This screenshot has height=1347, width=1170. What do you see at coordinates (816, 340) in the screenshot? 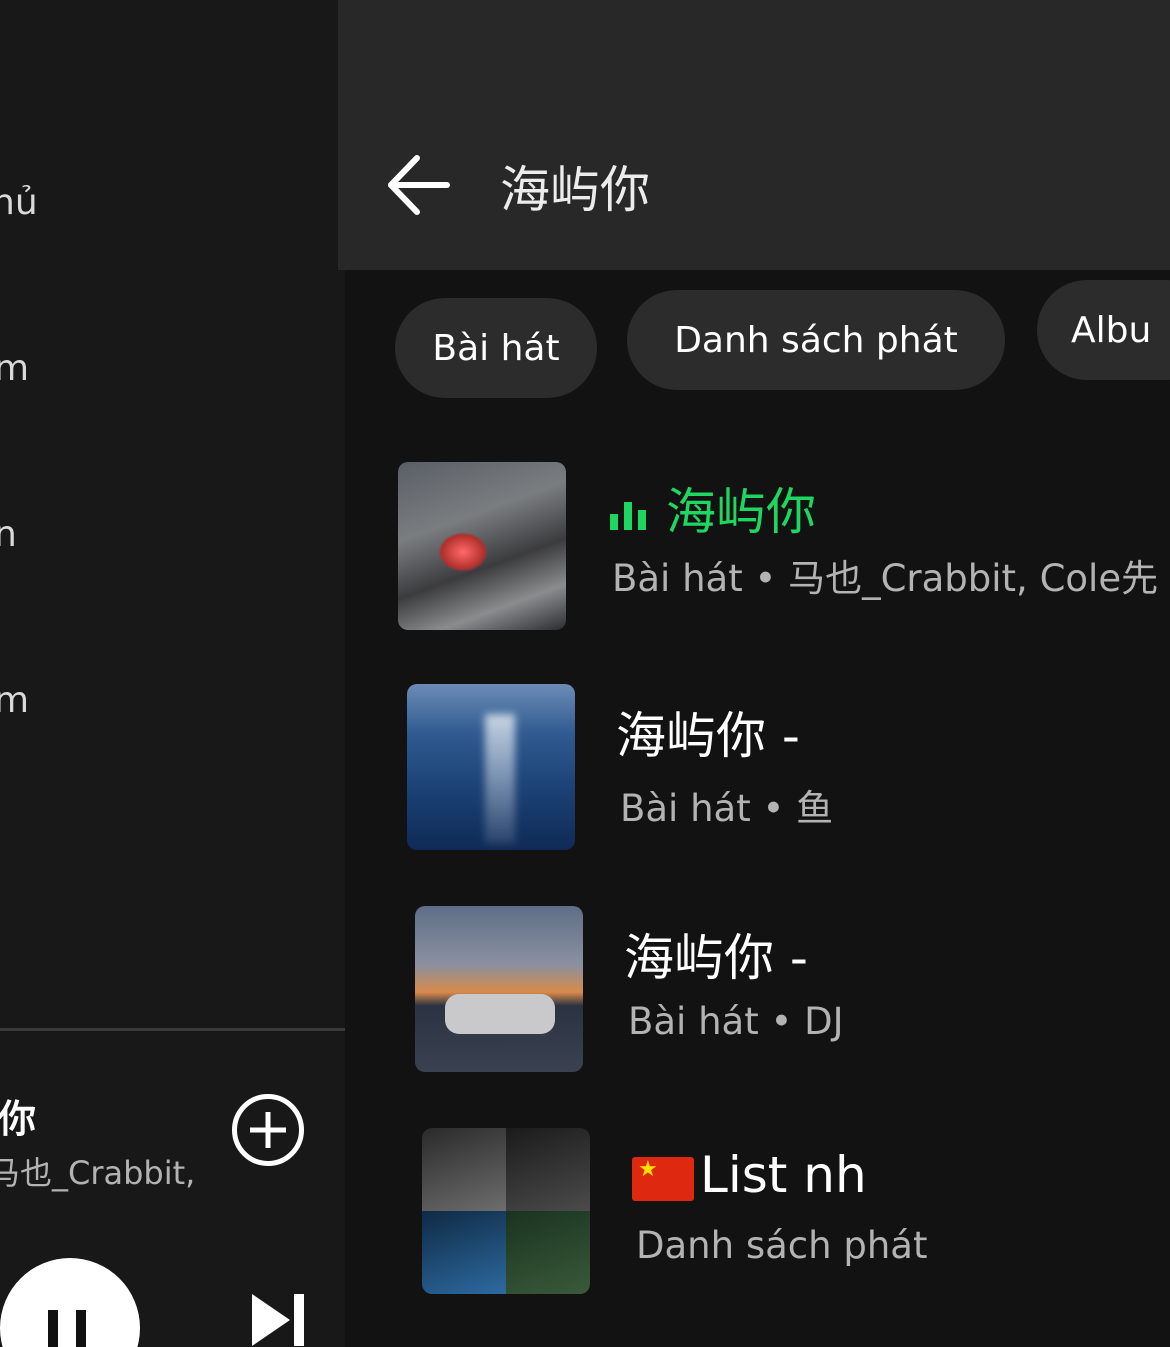
I see `filter-chip-playlists: Danh sách phát` at bounding box center [816, 340].